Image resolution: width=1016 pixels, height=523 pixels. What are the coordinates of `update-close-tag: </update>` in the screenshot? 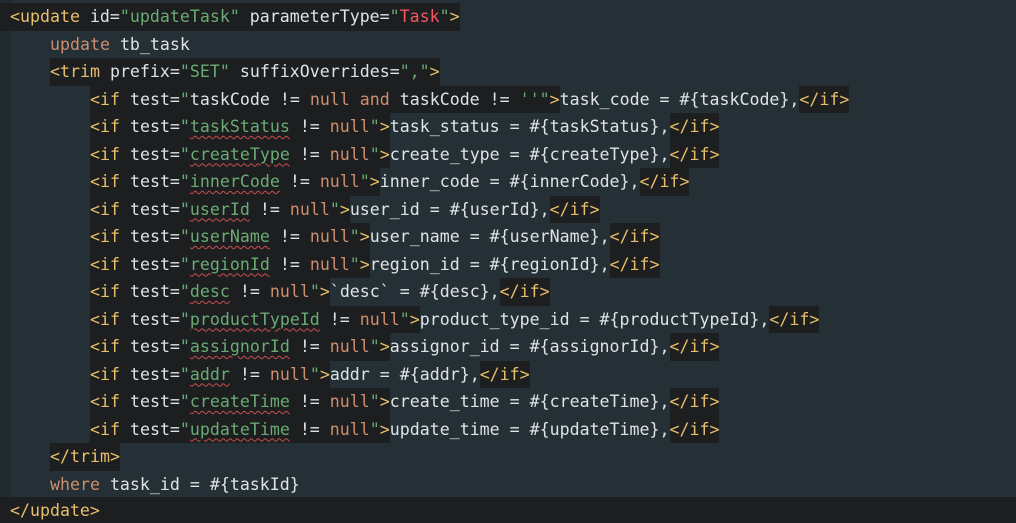 It's located at (55, 510).